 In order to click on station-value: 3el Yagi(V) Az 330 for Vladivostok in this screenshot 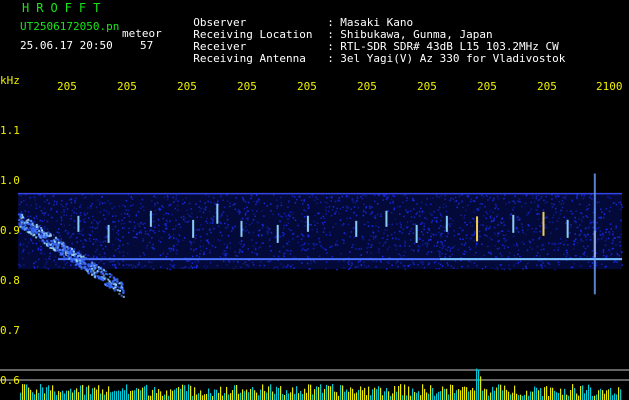, I will do `click(453, 58)`.